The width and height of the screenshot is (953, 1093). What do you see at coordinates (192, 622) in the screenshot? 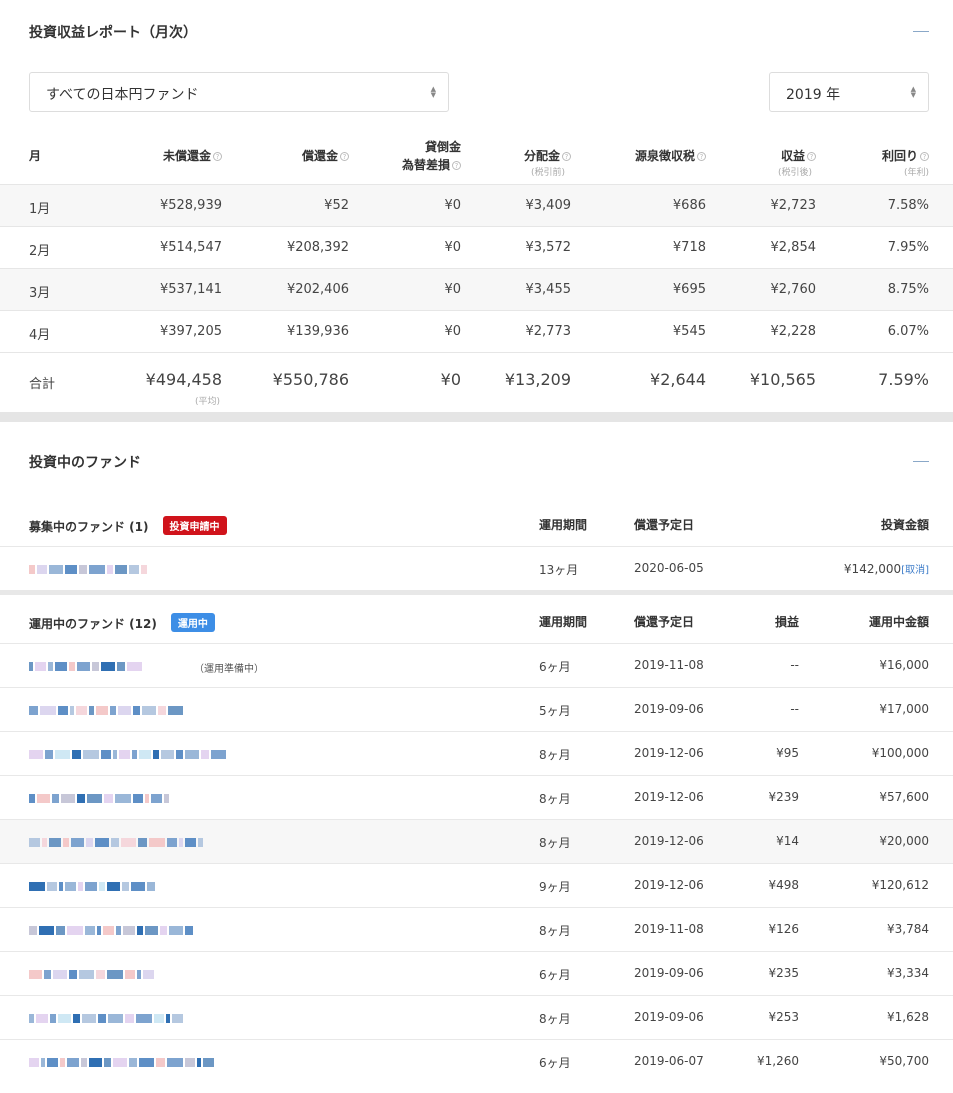
I see `status-badge: 運用中` at bounding box center [192, 622].